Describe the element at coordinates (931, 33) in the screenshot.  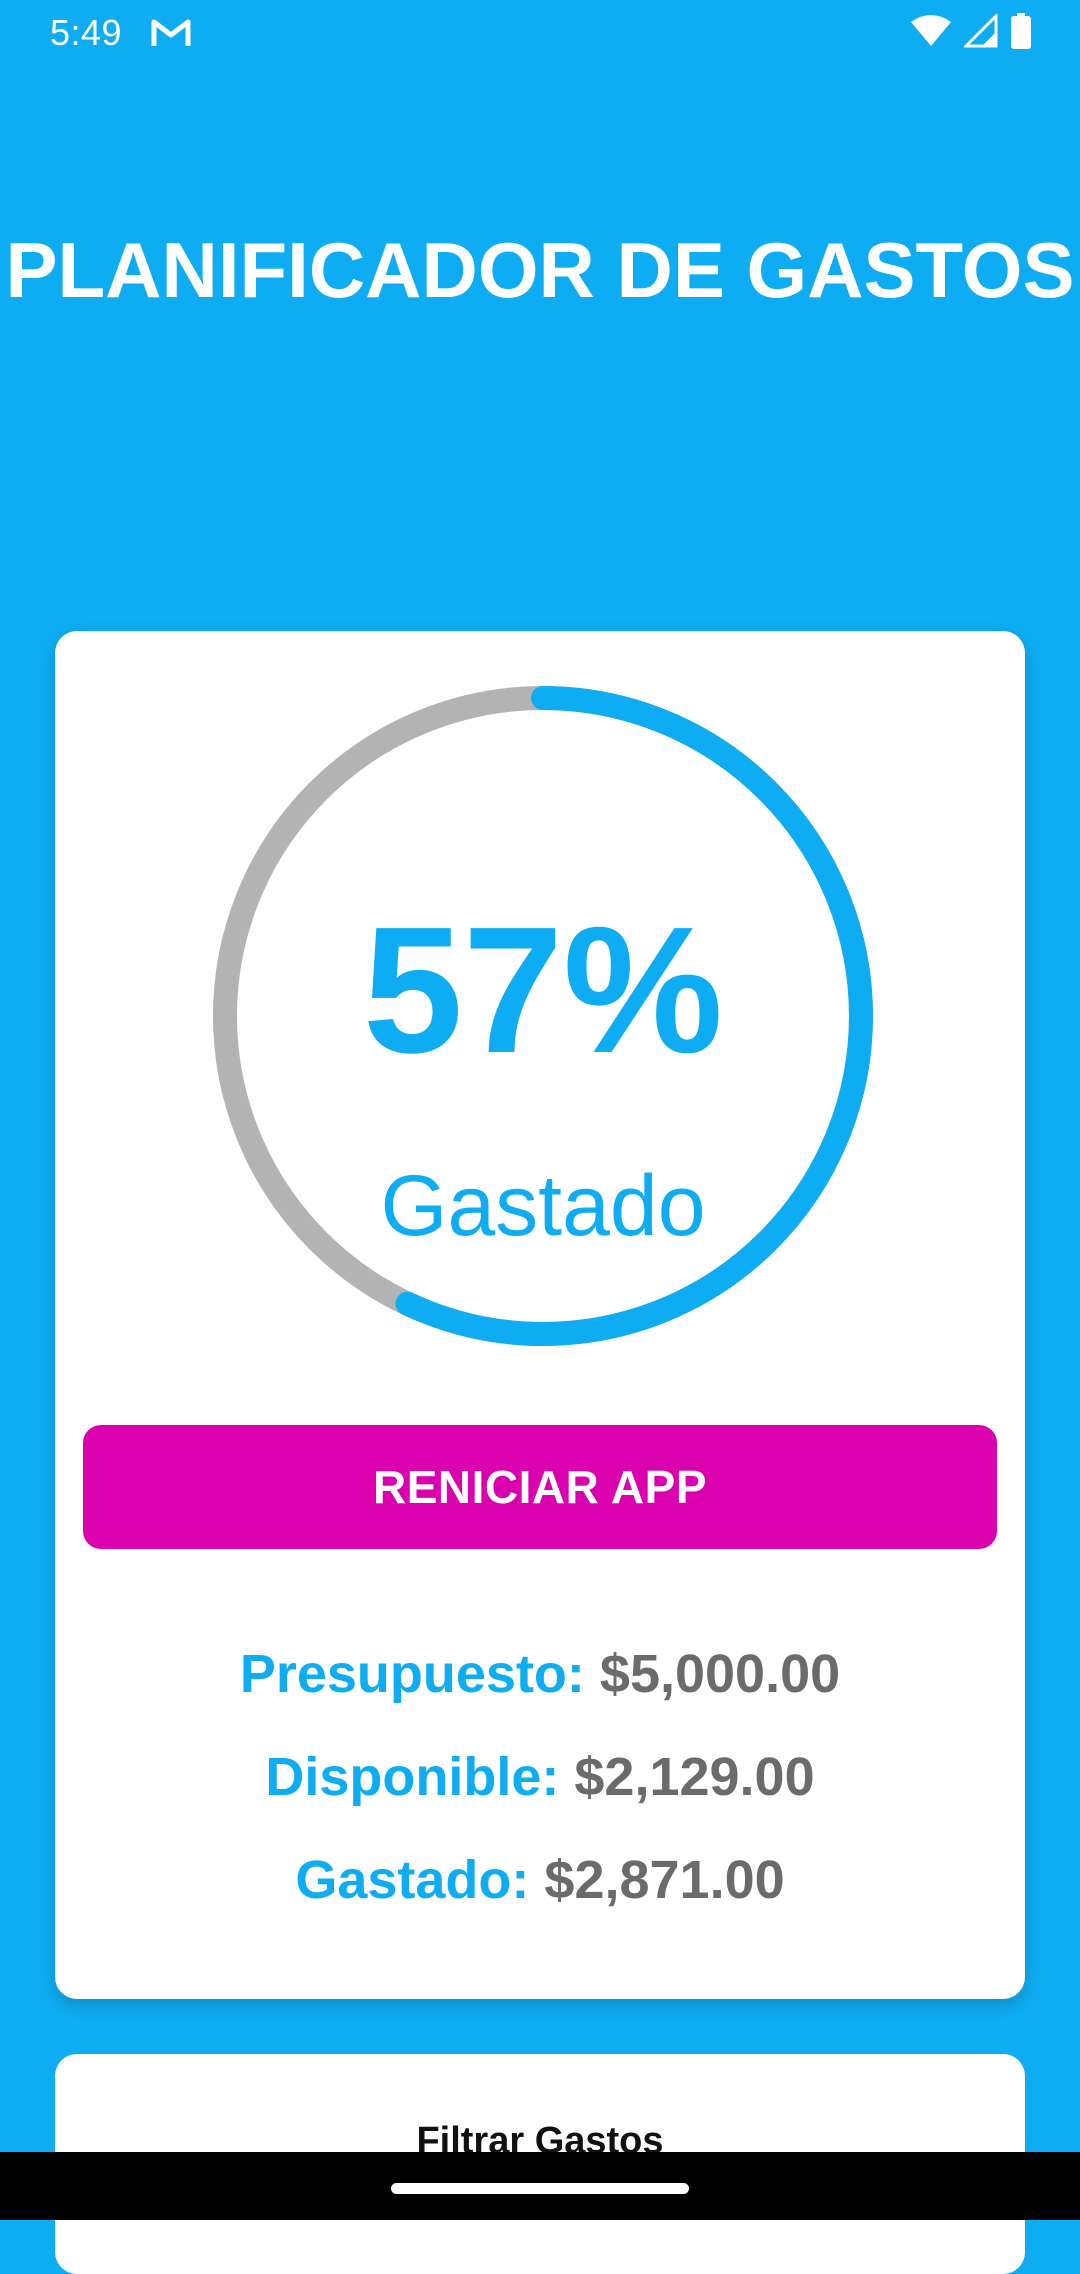
I see `wifi-icon` at that location.